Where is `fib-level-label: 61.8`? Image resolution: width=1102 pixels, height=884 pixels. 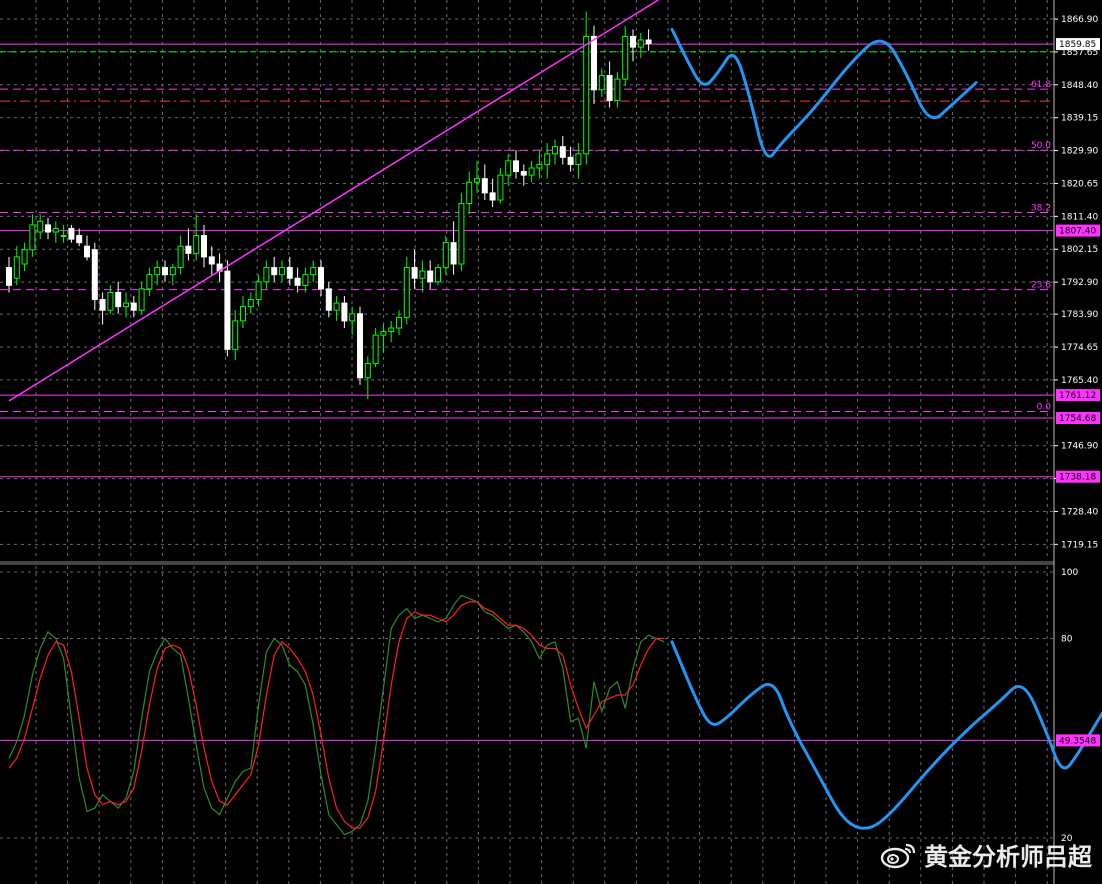 fib-level-label: 61.8 is located at coordinates (1041, 85).